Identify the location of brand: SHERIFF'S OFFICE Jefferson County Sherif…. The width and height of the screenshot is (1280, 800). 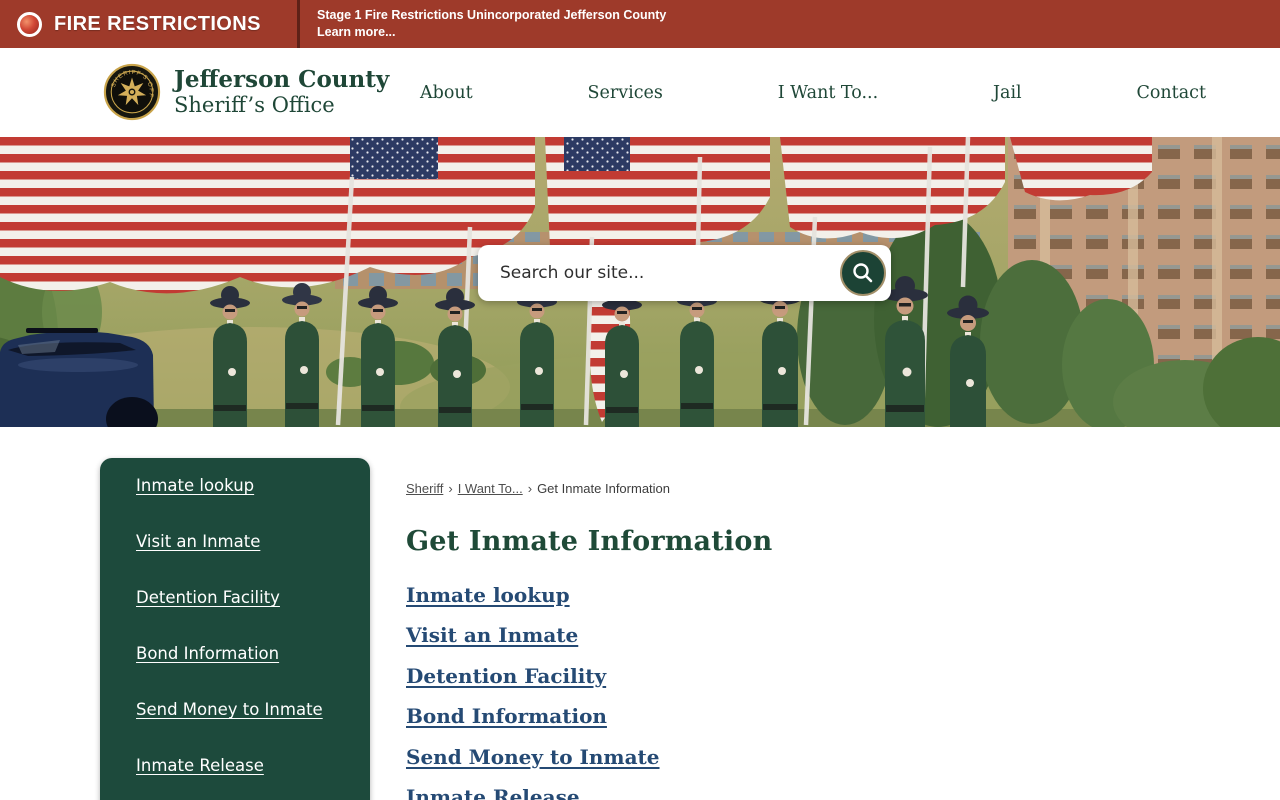
(246, 92).